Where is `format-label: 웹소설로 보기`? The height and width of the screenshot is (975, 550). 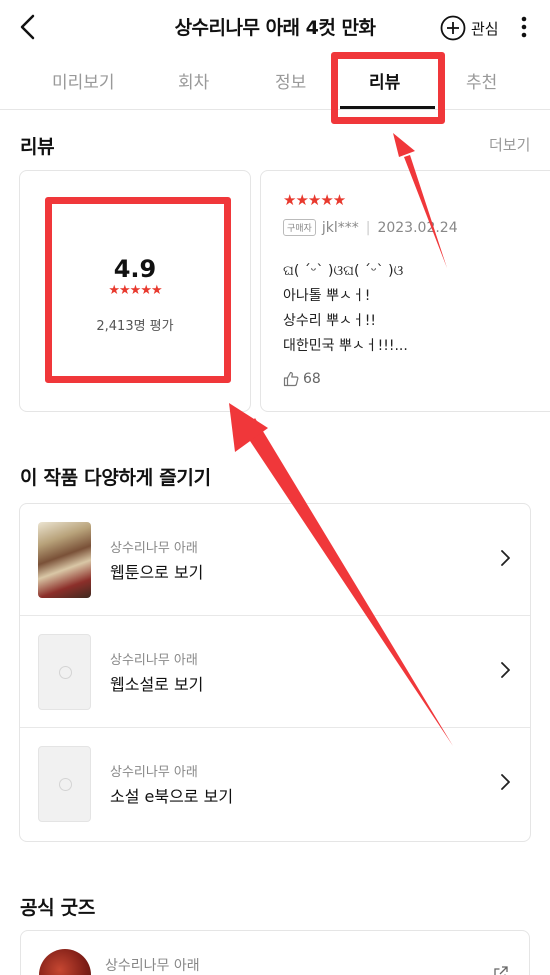
format-label: 웹소설로 보기 is located at coordinates (157, 684).